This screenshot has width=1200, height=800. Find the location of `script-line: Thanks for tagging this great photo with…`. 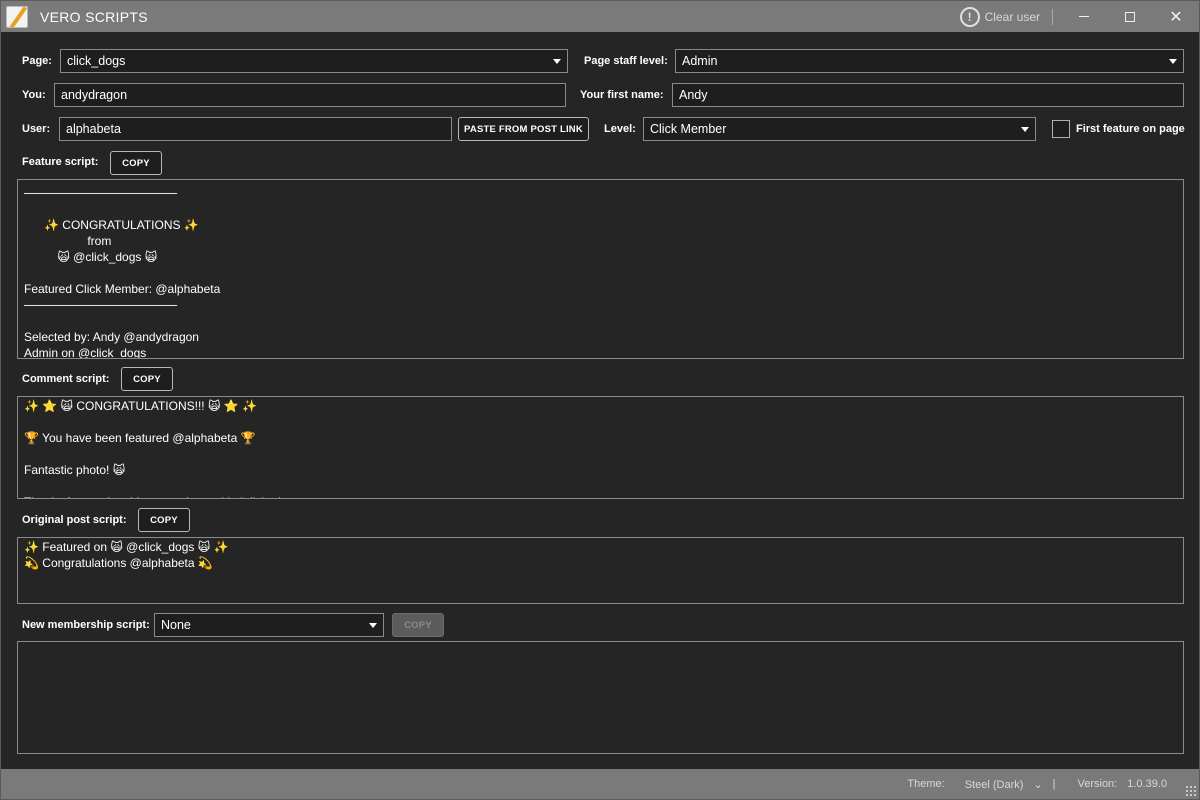

script-line: Thanks for tagging this great photo with… is located at coordinates (600, 496).